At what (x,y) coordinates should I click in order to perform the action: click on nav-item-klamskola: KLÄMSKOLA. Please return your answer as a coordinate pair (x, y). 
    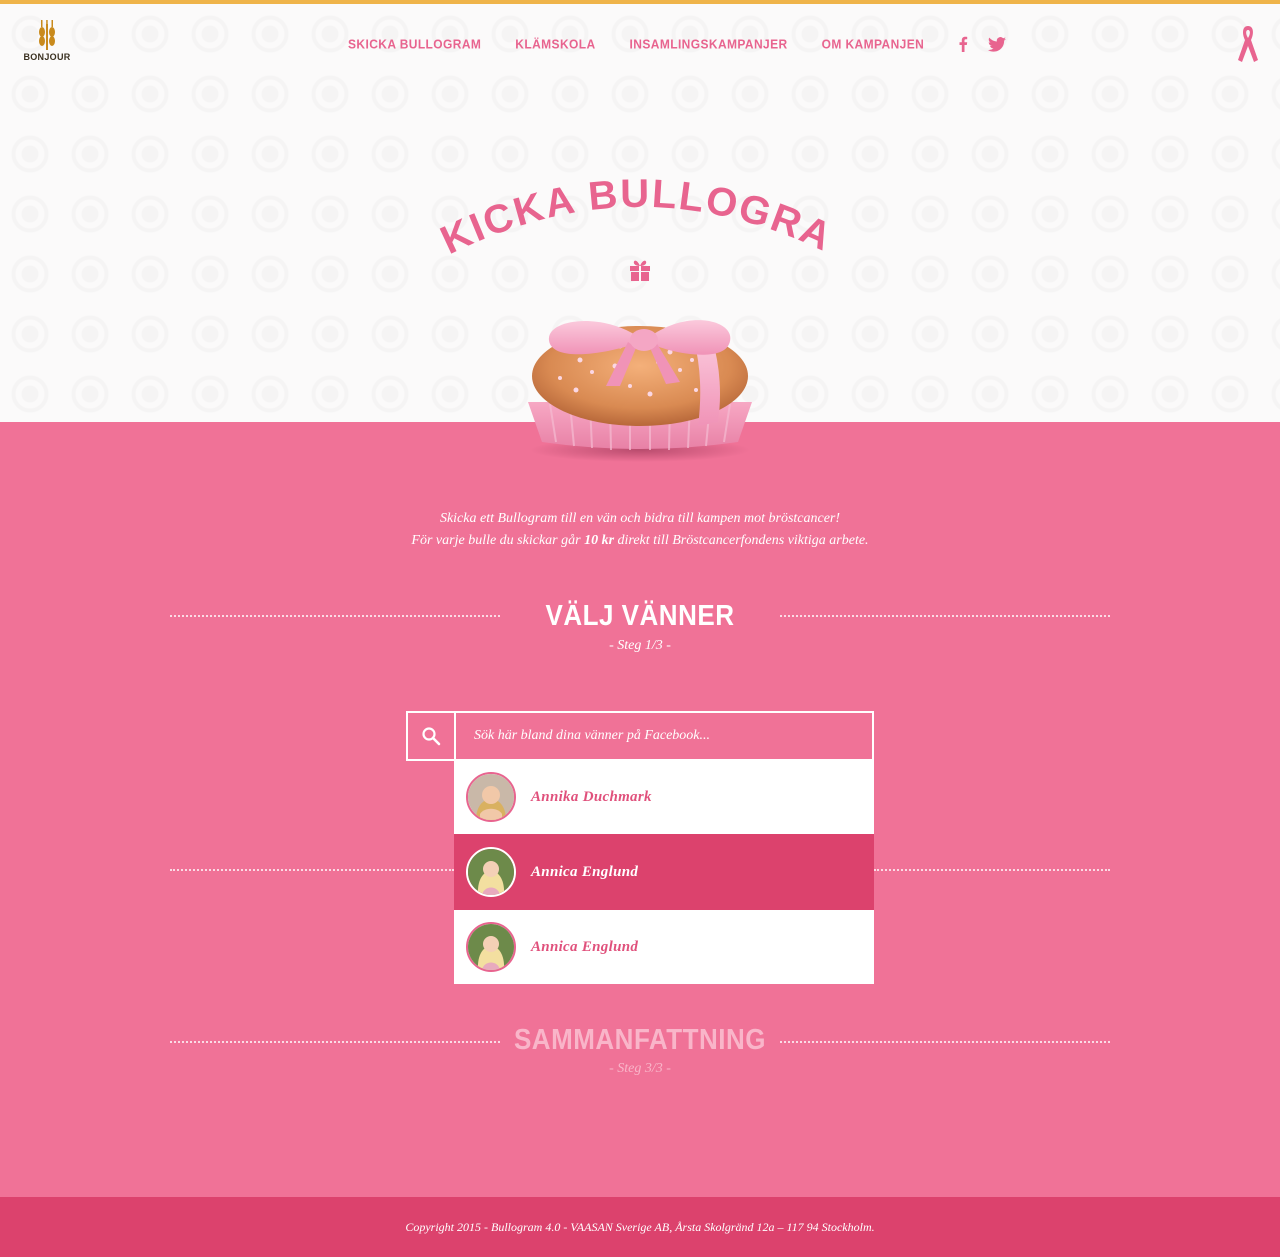
    Looking at the image, I should click on (555, 43).